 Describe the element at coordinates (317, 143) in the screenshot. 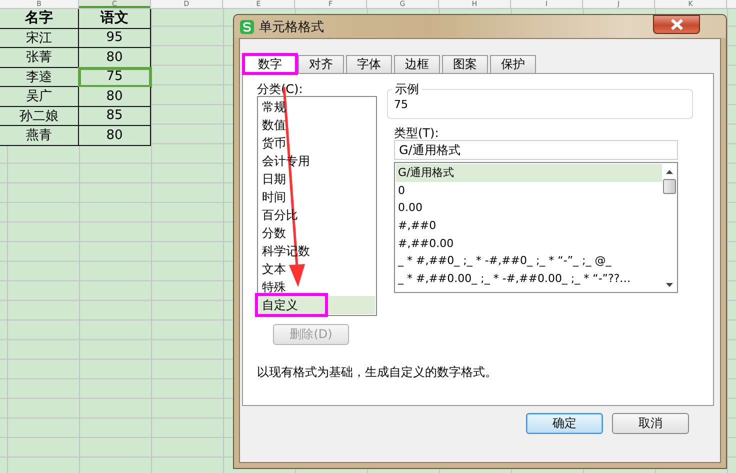

I see `list-item: 货币` at that location.